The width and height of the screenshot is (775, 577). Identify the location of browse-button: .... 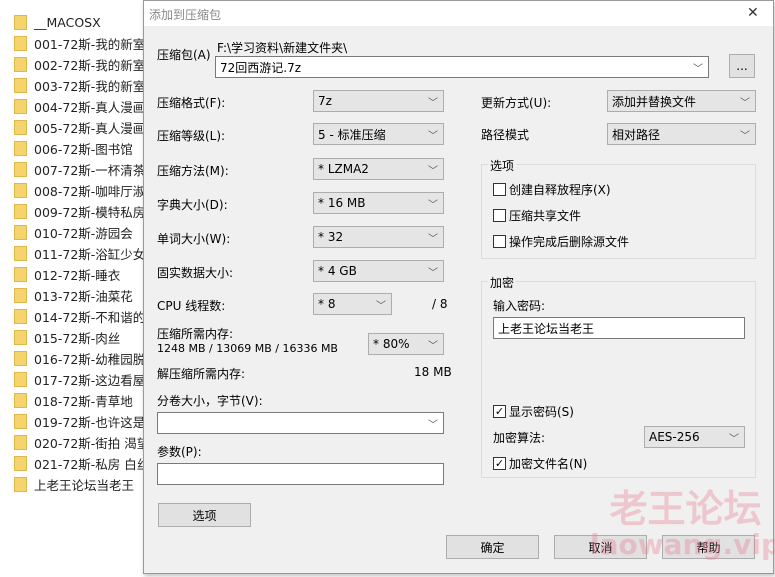
(742, 66).